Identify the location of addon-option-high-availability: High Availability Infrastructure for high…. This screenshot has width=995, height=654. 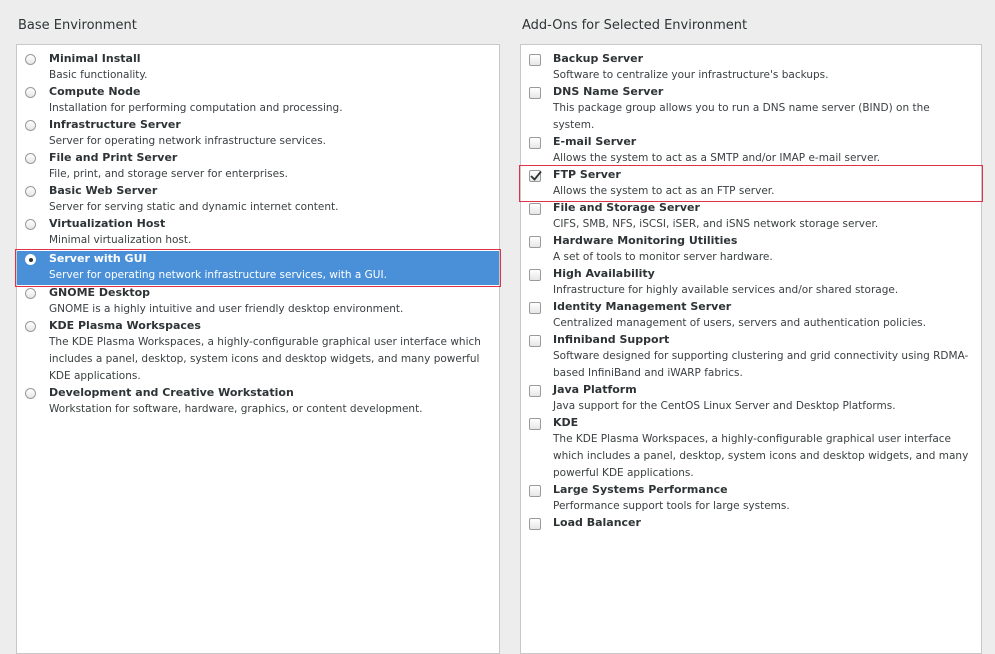
(751, 282).